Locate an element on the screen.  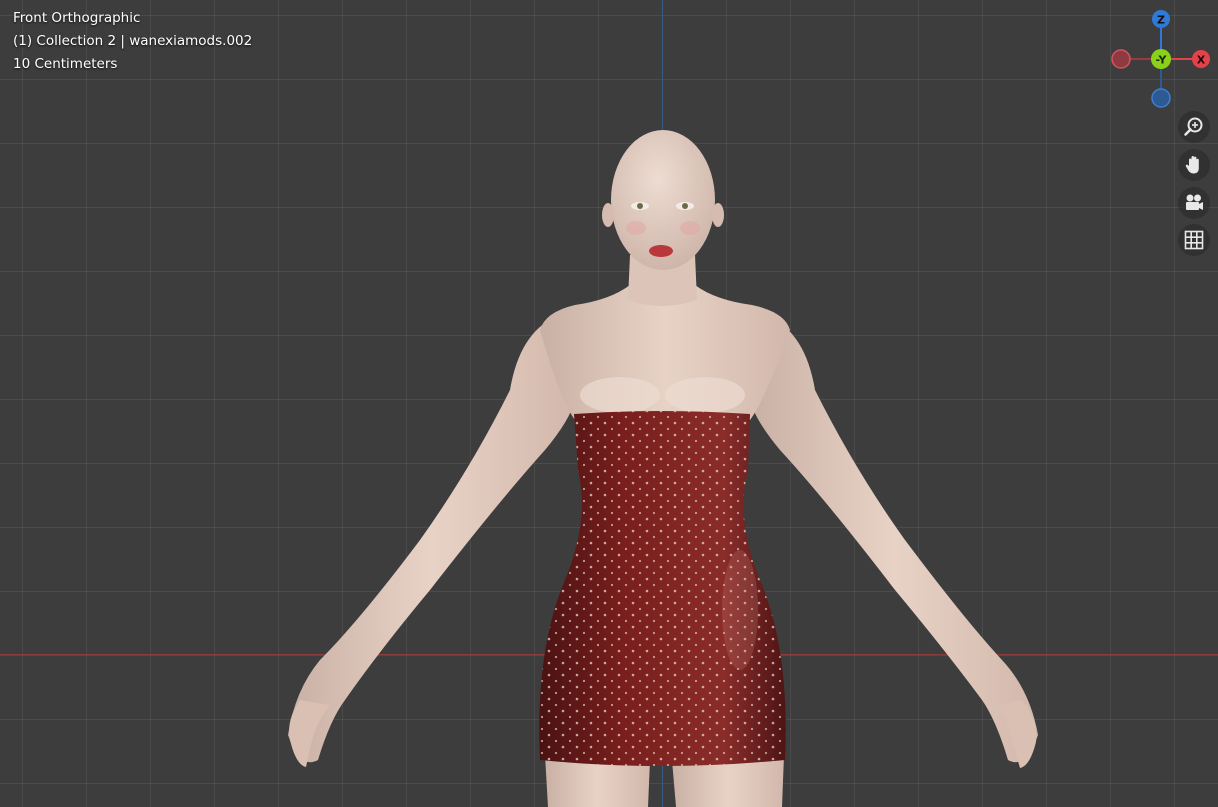
neg-y-axis-handle: -Y is located at coordinates (1161, 59).